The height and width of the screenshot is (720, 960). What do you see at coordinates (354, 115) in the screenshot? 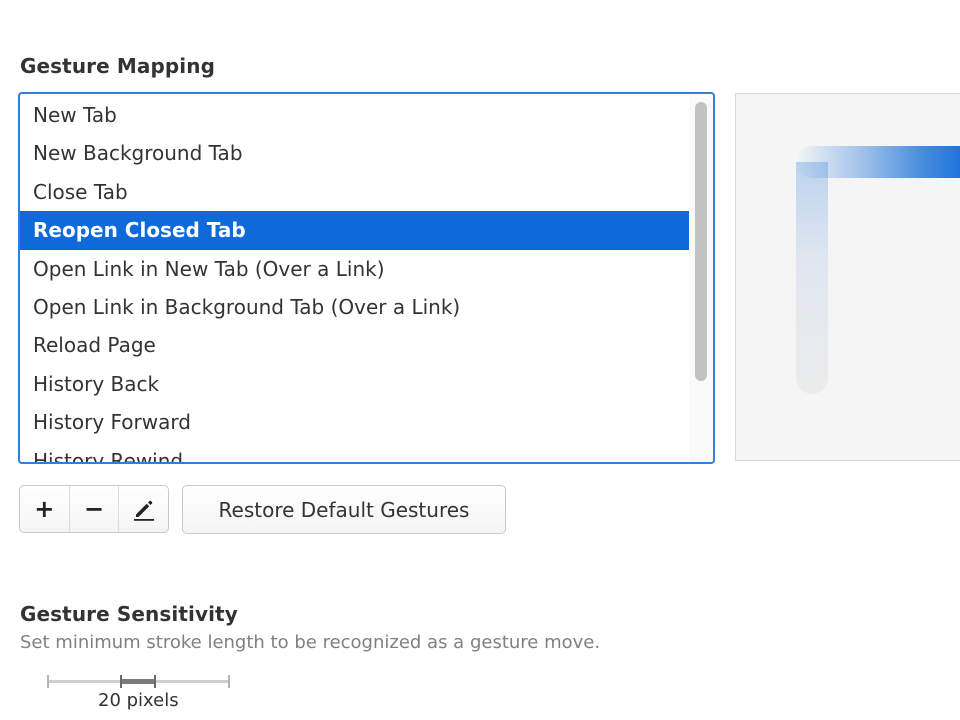
I see `gesture-list-item-new-tab: New Tab` at bounding box center [354, 115].